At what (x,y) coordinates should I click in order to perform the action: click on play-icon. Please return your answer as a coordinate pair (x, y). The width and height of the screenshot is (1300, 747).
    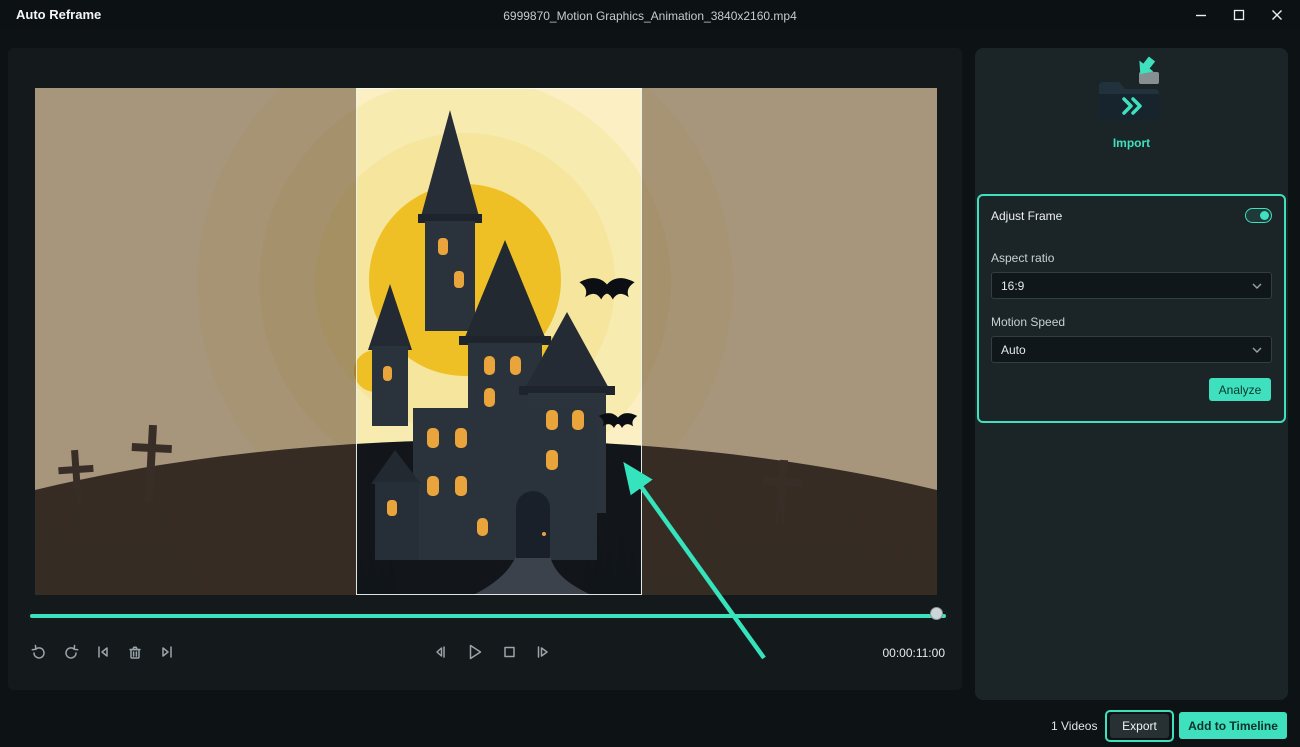
    Looking at the image, I should click on (475, 652).